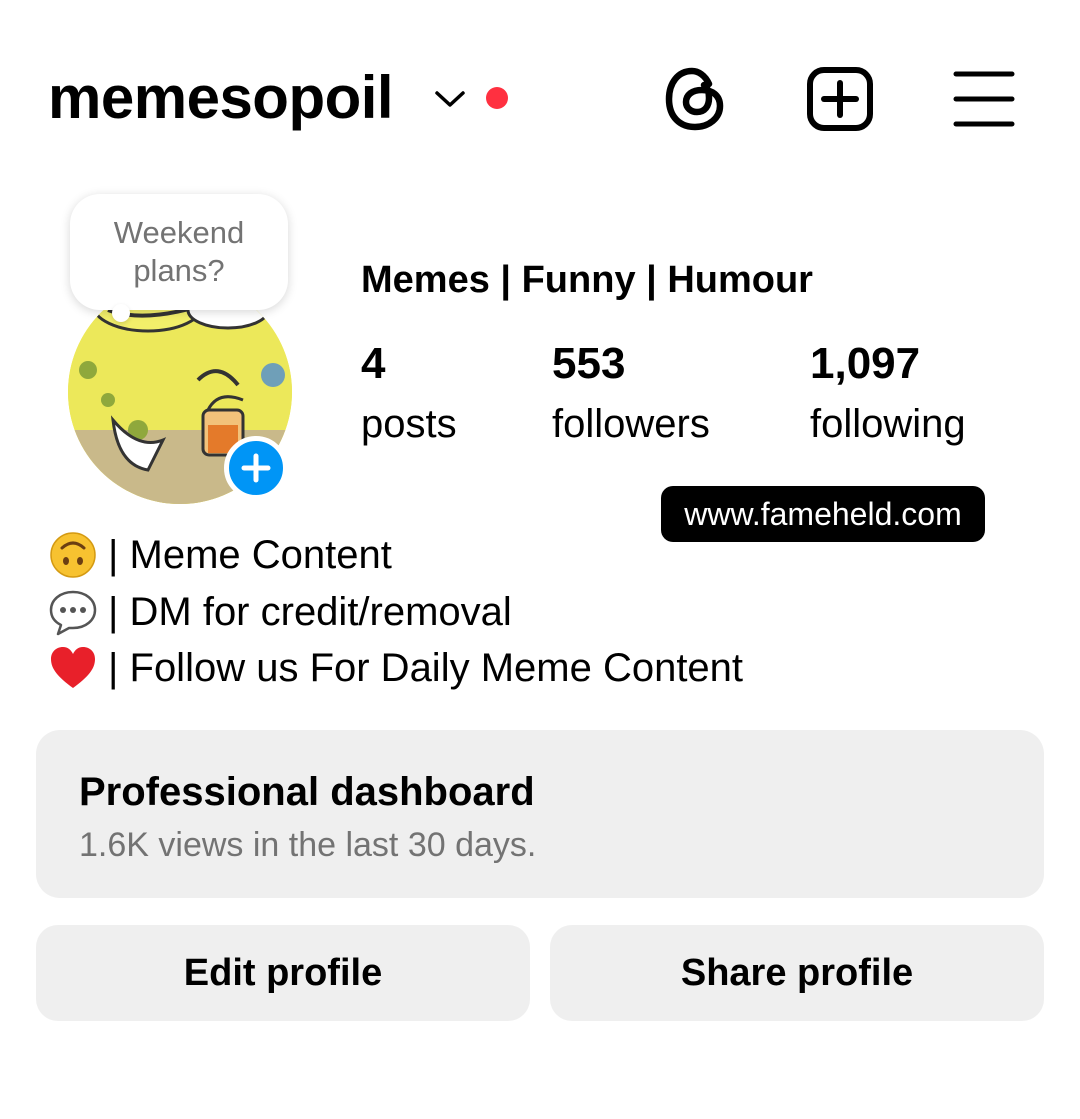 The image size is (1080, 1119). I want to click on menu-icon, so click(984, 99).